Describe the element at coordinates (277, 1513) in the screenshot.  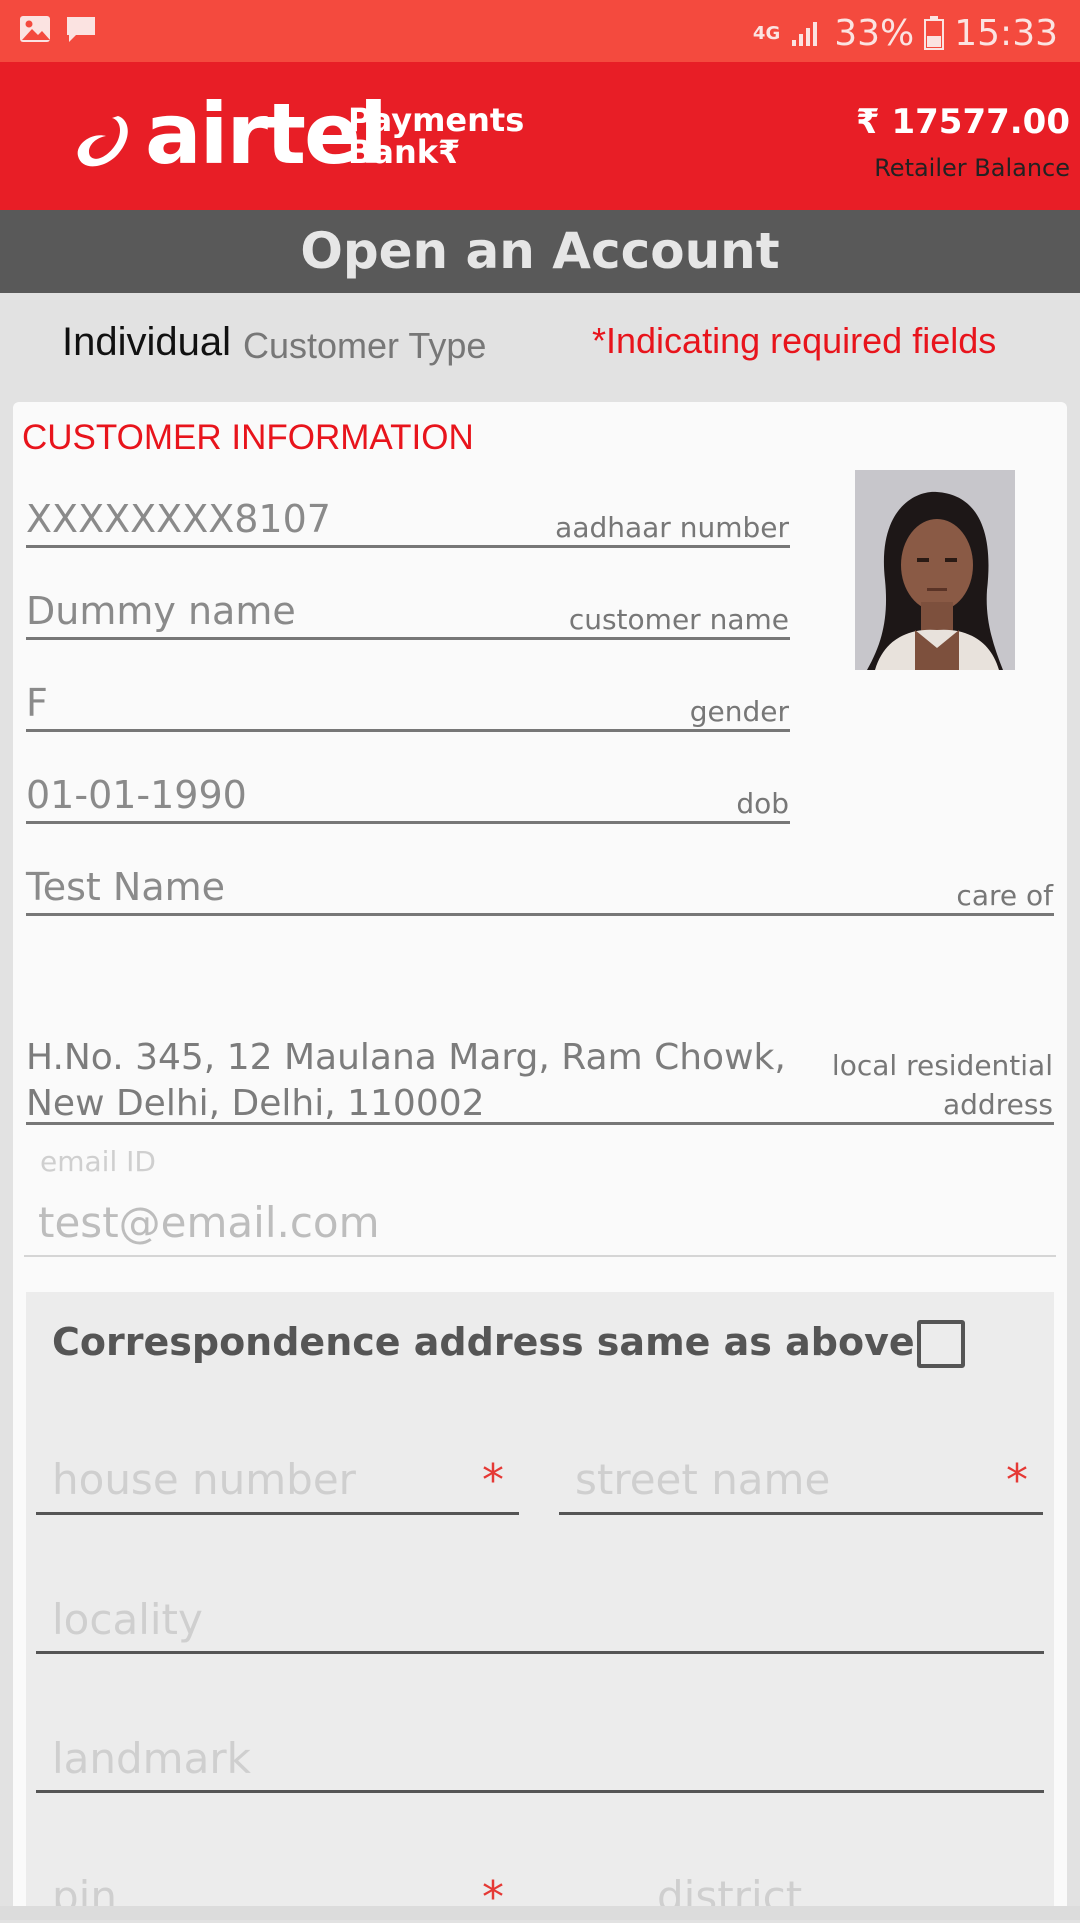
I see `house-number-underline` at that location.